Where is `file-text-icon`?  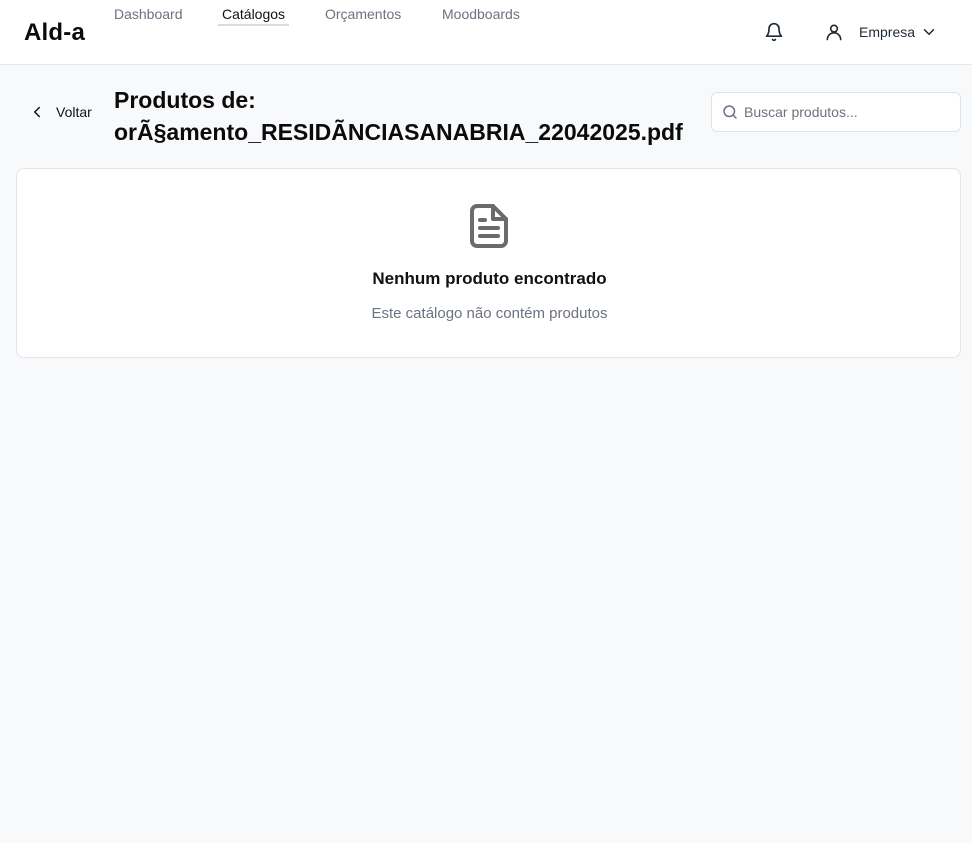
file-text-icon is located at coordinates (489, 226).